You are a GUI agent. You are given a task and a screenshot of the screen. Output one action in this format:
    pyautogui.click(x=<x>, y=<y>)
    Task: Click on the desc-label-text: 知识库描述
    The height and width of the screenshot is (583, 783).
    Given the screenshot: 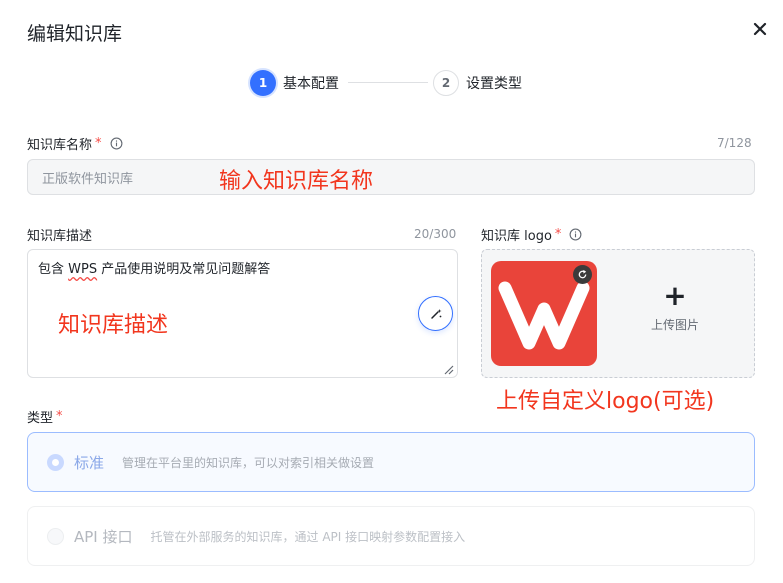 What is the action you would take?
    pyautogui.click(x=60, y=236)
    